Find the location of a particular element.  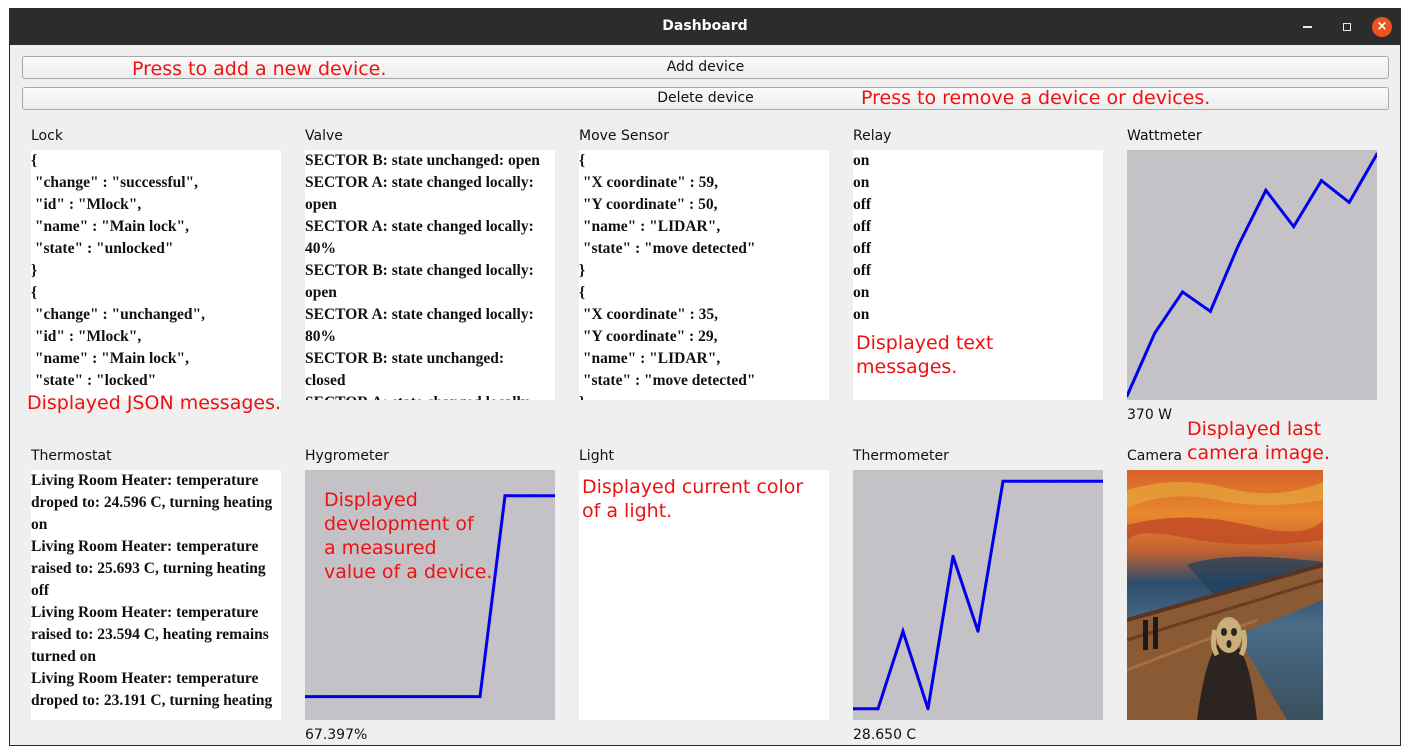

message-line: SECTOR B: state unchanged: open is located at coordinates (422, 160).